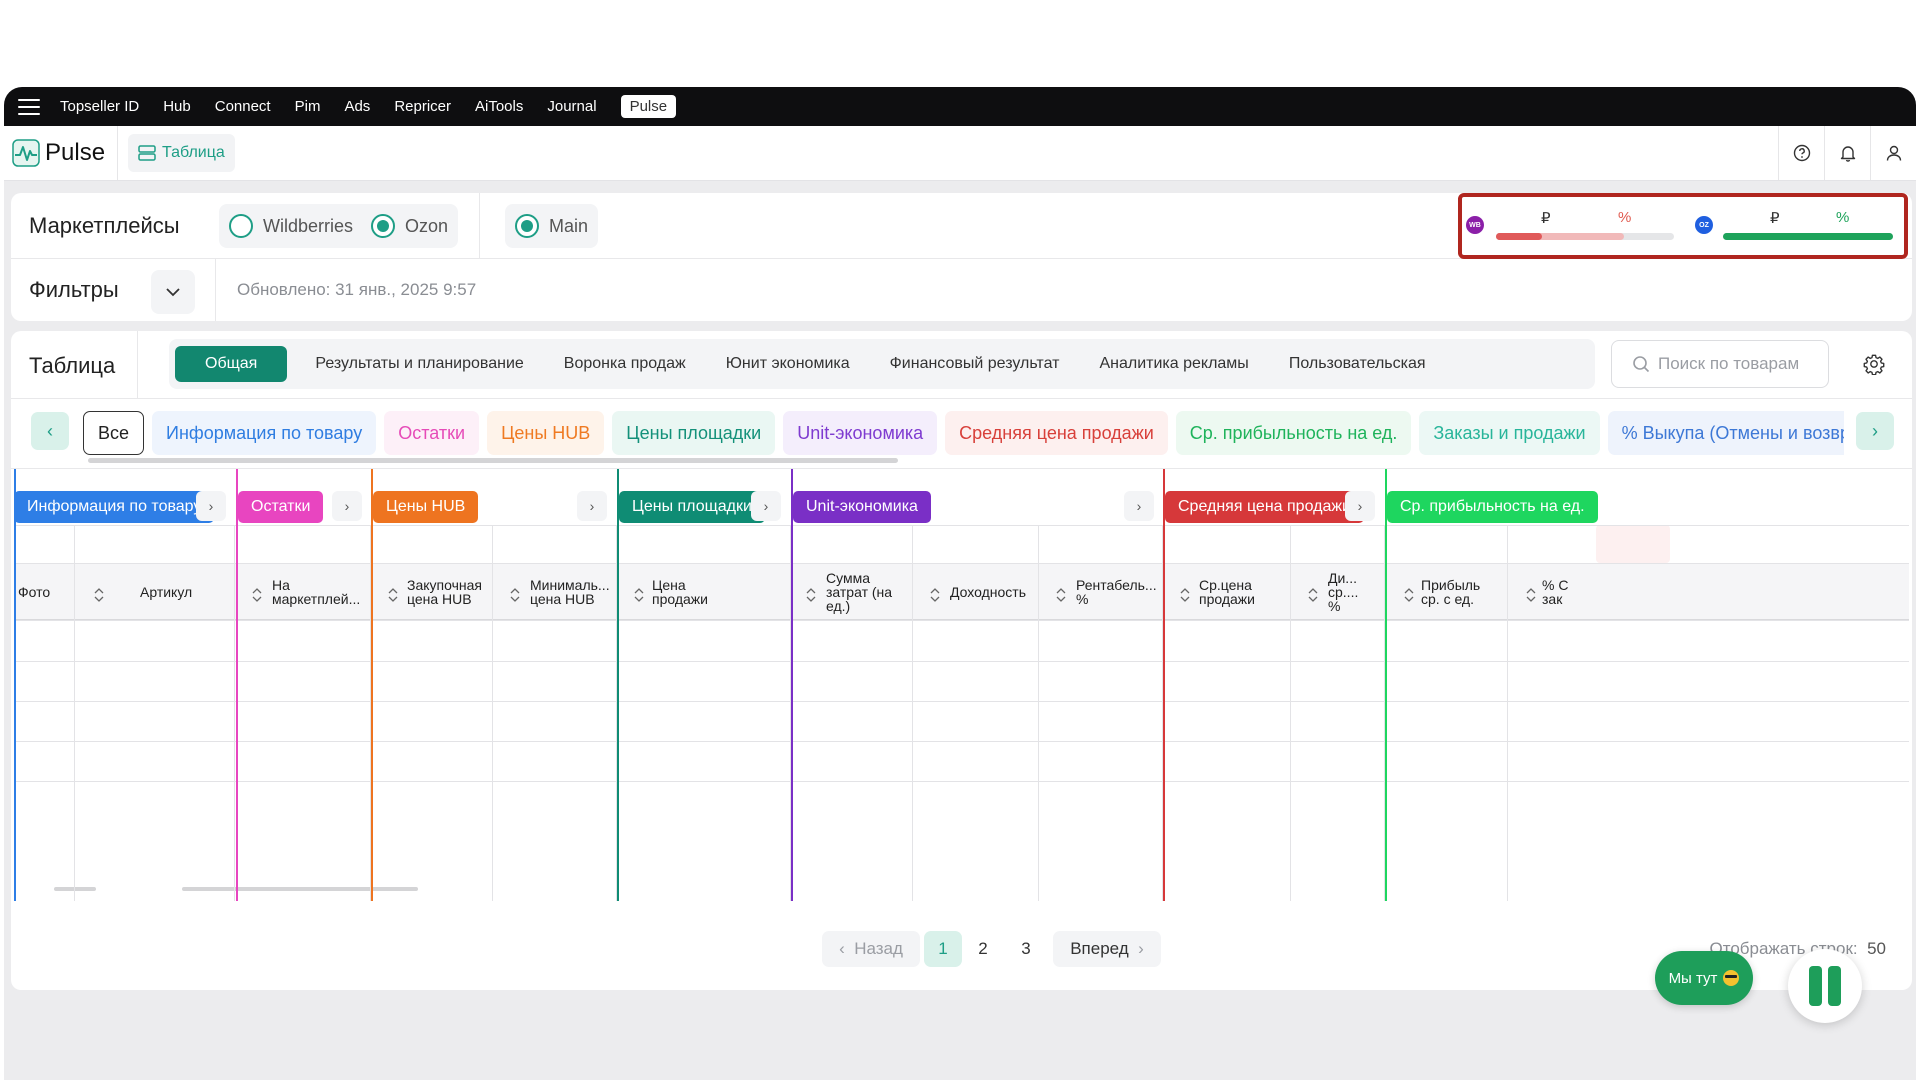  I want to click on settings-gear-icon, so click(1874, 364).